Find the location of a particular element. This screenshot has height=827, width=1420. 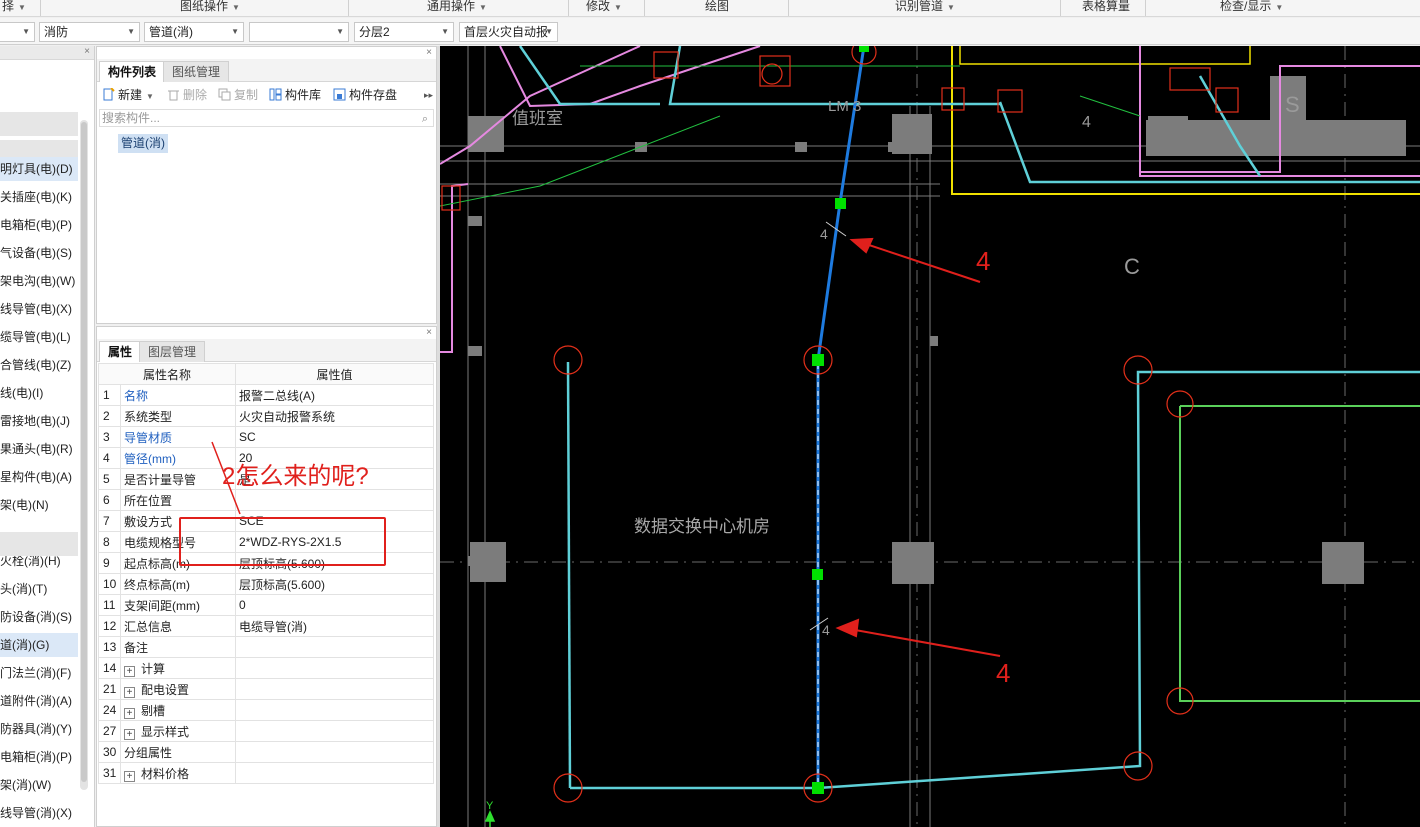

property-row: 24 + 剔槽 is located at coordinates (266, 710).